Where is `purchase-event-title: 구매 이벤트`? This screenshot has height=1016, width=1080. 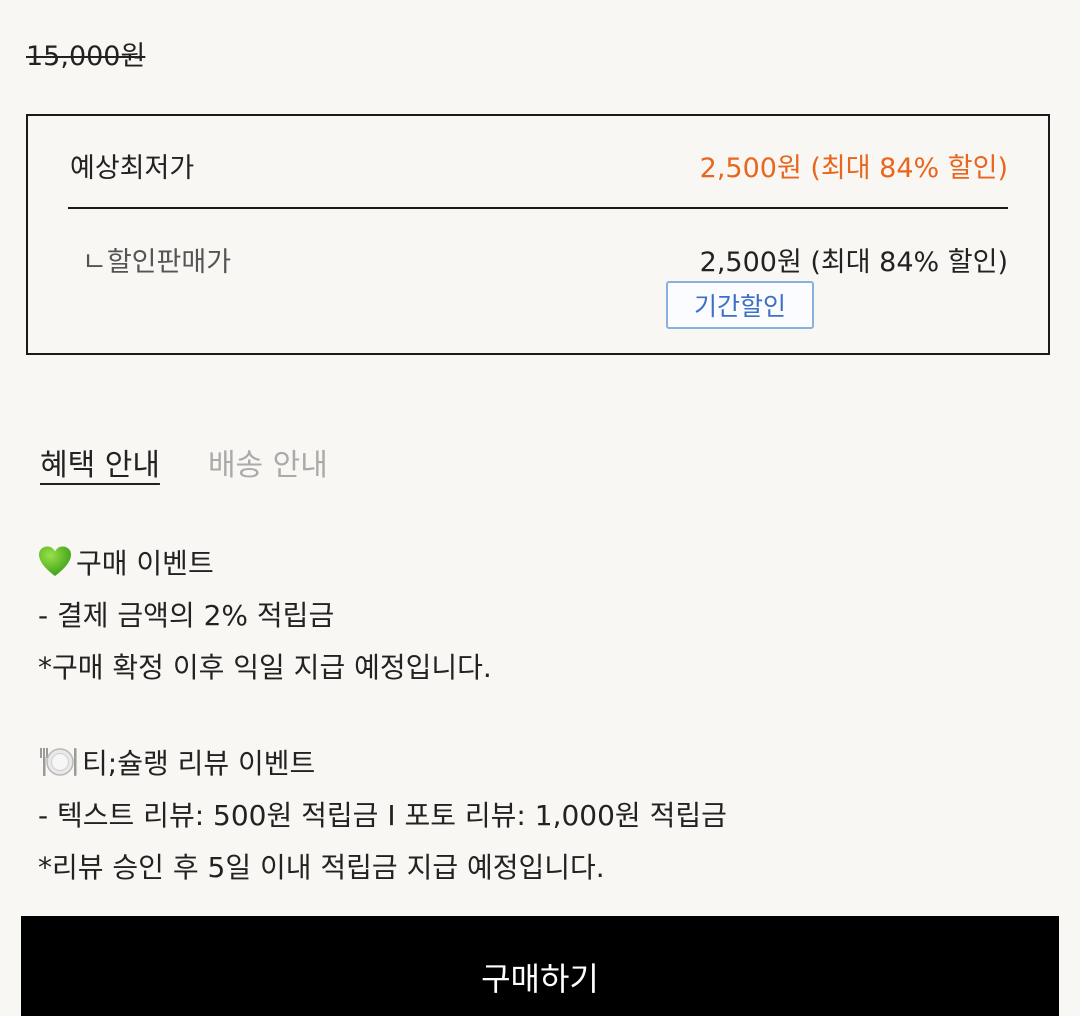 purchase-event-title: 구매 이벤트 is located at coordinates (145, 563).